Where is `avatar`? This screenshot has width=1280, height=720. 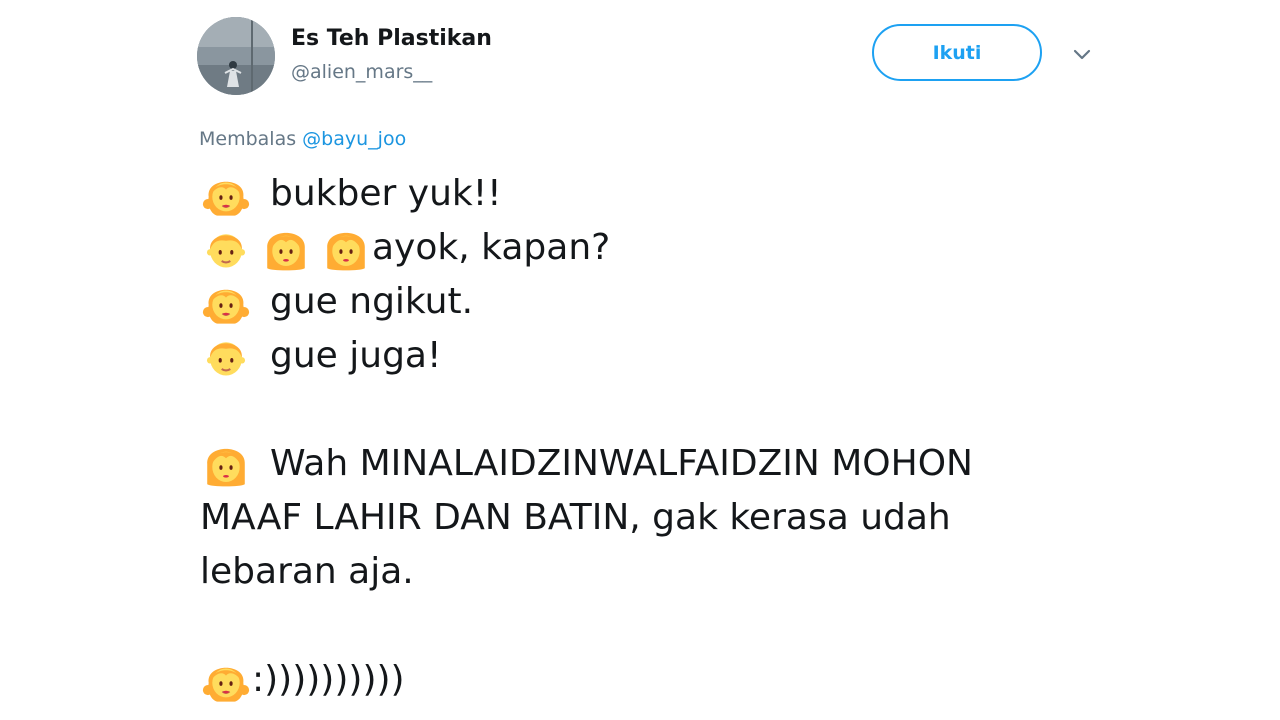 avatar is located at coordinates (236, 56).